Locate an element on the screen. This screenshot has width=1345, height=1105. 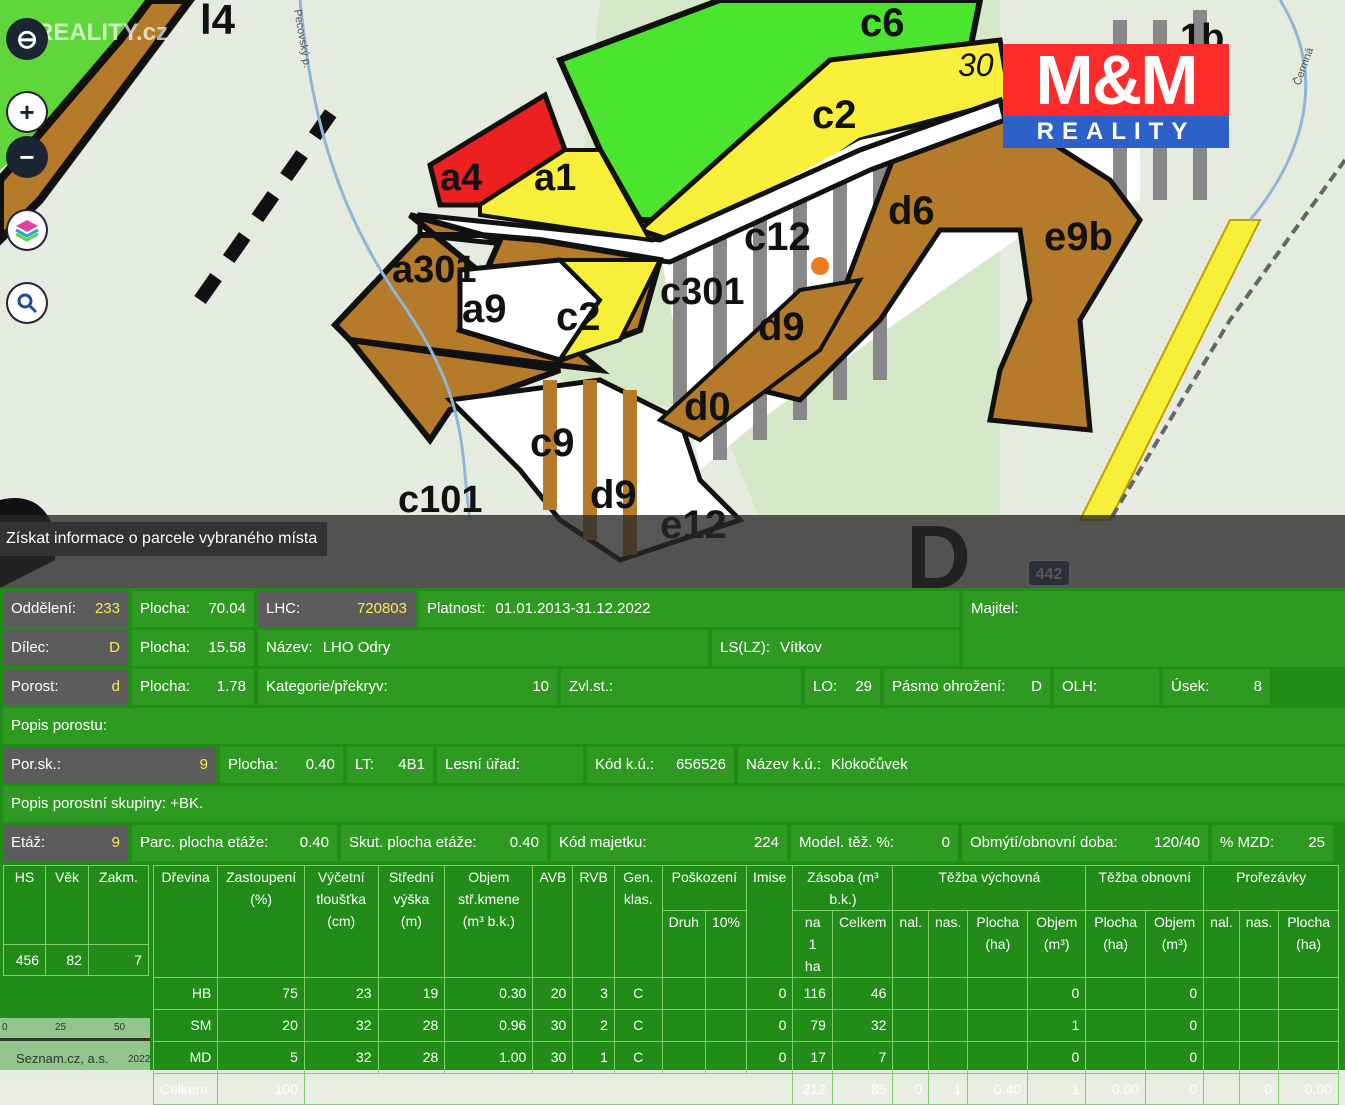
table-cell: 30 is located at coordinates (553, 1025).